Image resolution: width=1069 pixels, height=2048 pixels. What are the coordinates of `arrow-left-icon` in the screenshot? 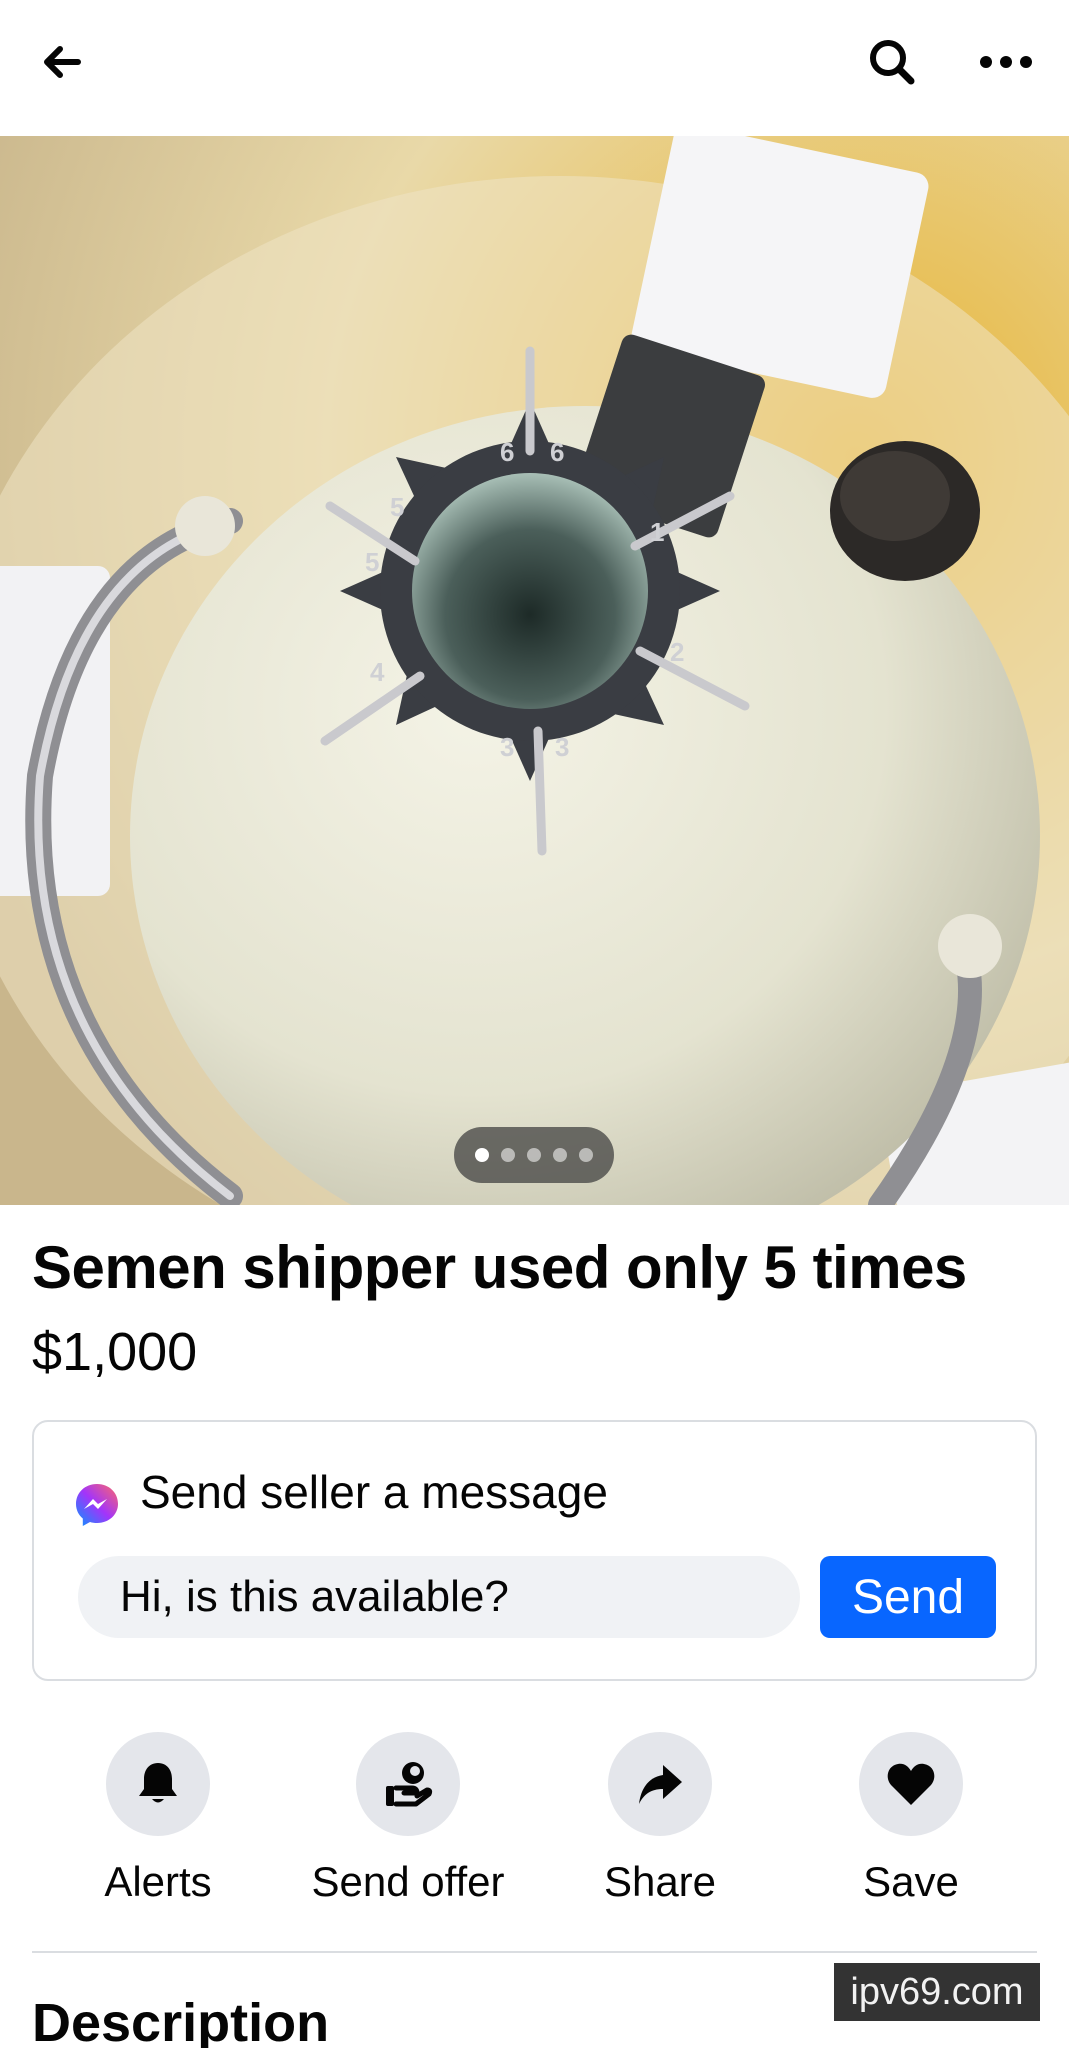 It's located at (62, 62).